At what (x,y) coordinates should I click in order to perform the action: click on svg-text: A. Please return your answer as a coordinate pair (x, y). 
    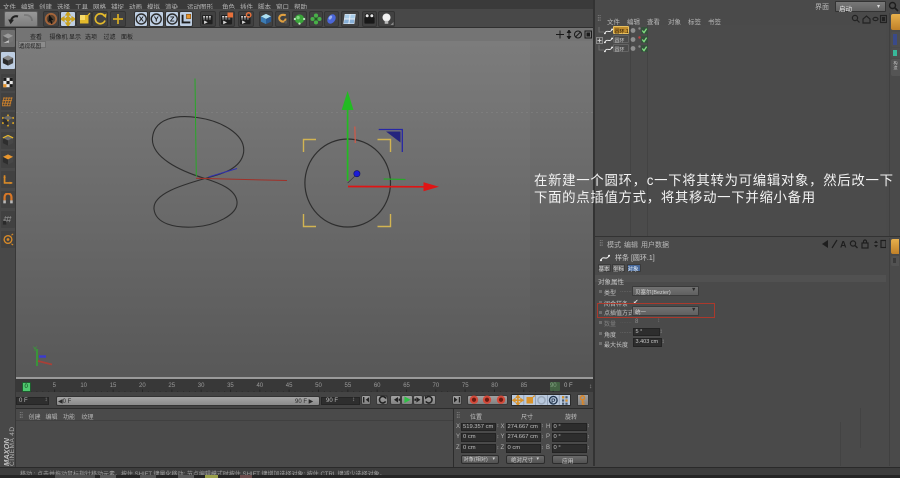
    Looking at the image, I should click on (843, 245).